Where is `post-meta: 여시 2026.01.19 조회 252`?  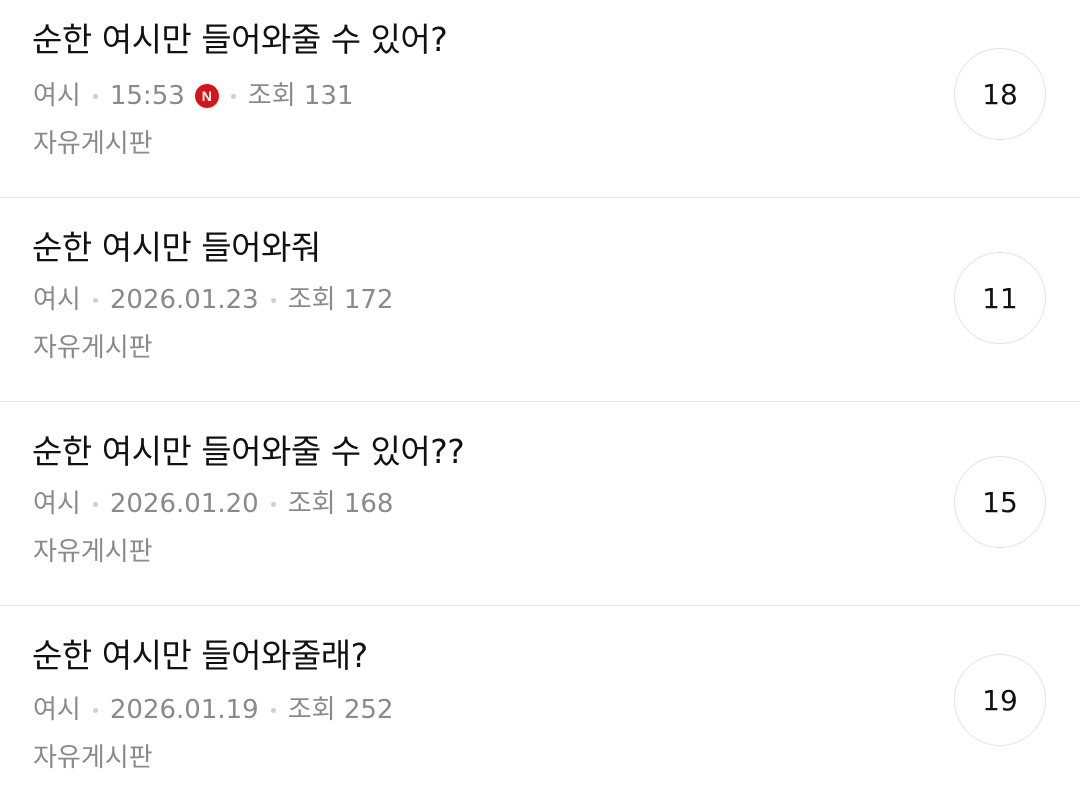
post-meta: 여시 2026.01.19 조회 252 is located at coordinates (213, 710).